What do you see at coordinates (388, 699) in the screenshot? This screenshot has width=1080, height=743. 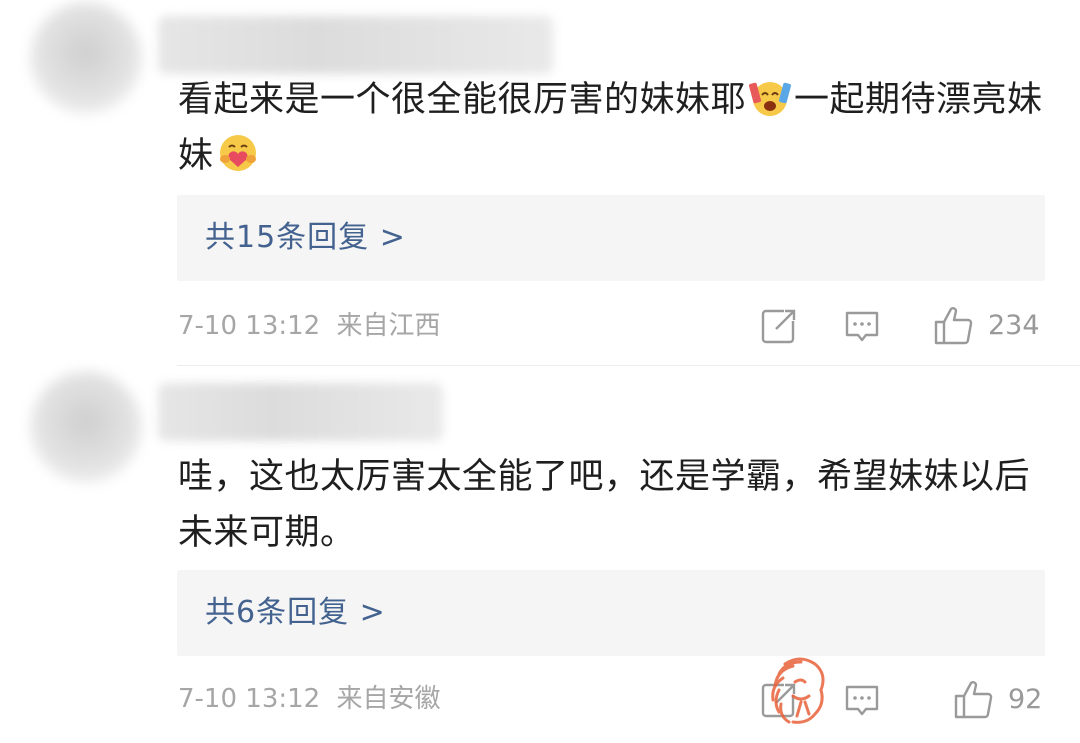 I see `location: 来自安徽` at bounding box center [388, 699].